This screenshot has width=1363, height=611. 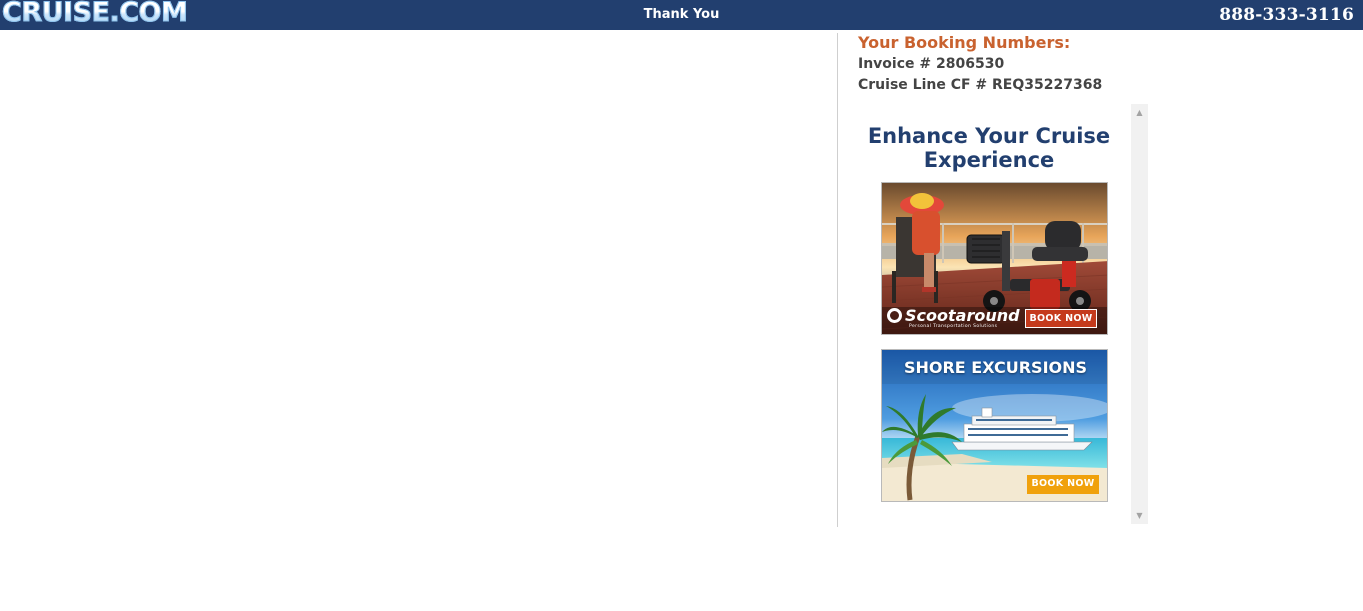 What do you see at coordinates (995, 367) in the screenshot?
I see `shore-excursions-headline: SHORE EXCURSIONS` at bounding box center [995, 367].